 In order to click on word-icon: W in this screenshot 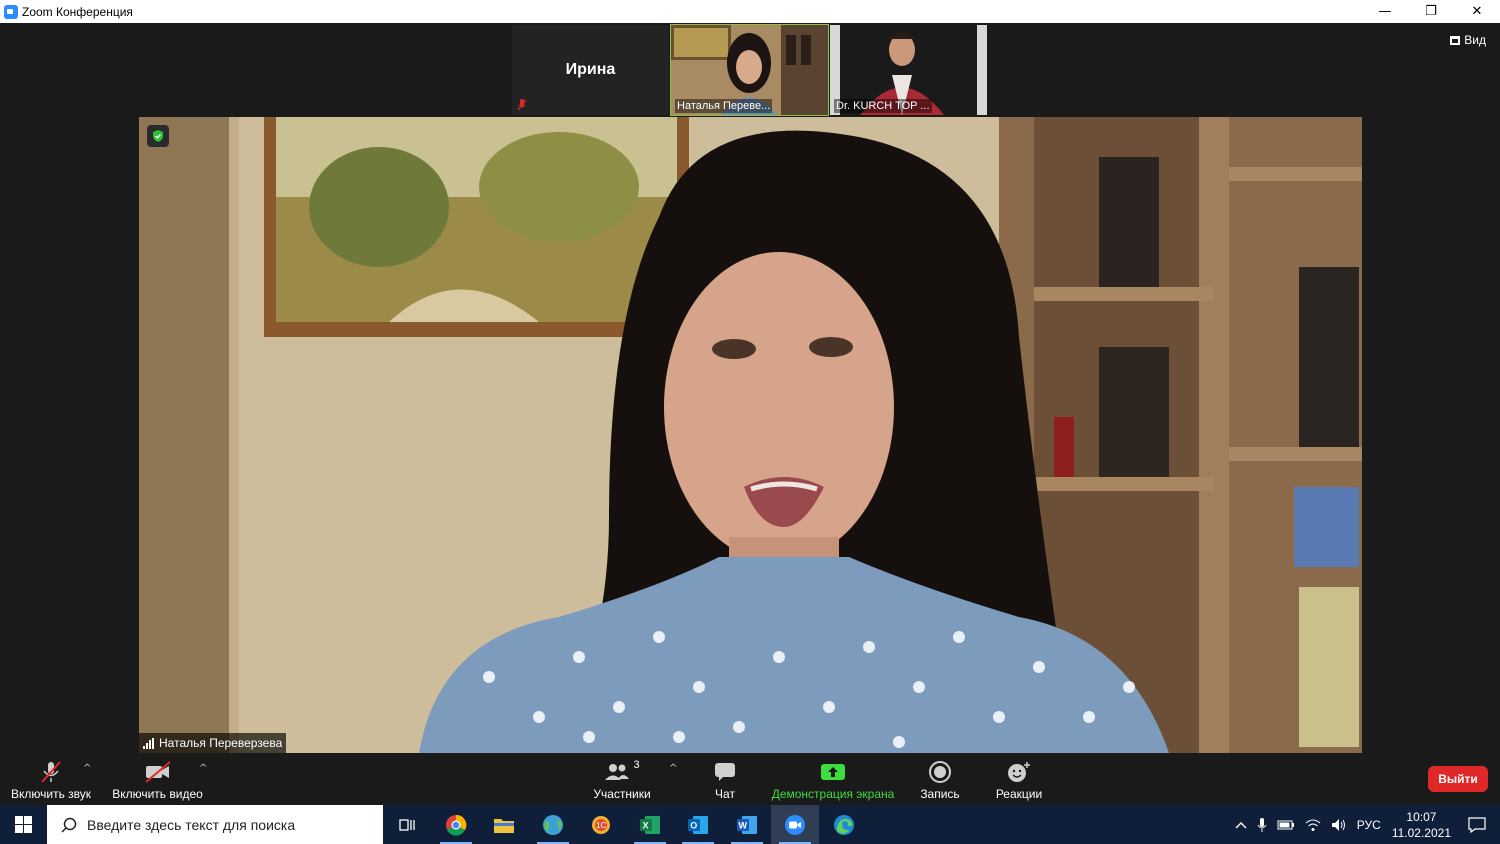, I will do `click(747, 824)`.